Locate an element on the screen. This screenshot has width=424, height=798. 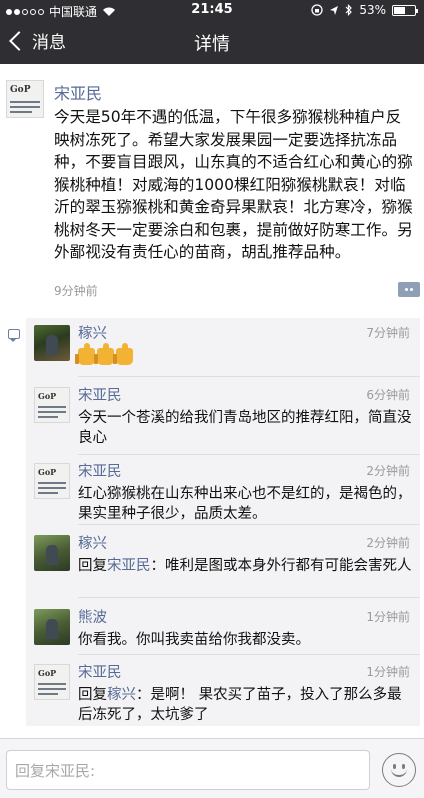
reply-to-name: 稼兴 is located at coordinates (121, 695).